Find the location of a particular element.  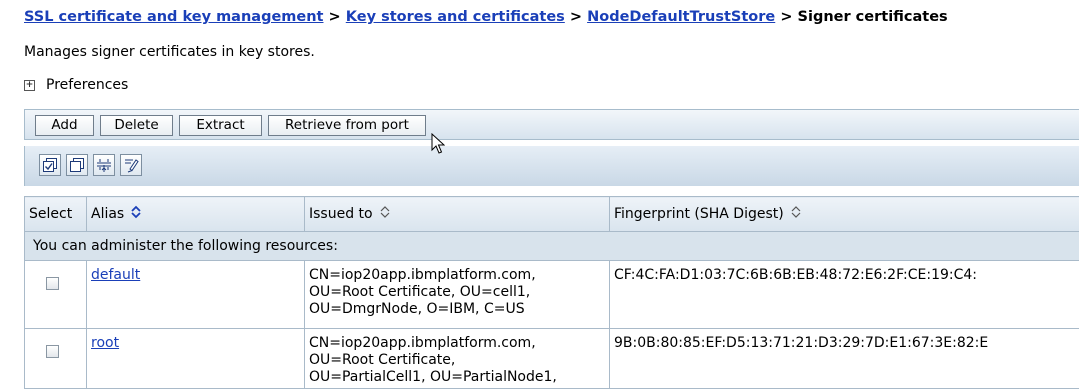

show-filter-icon is located at coordinates (104, 165).